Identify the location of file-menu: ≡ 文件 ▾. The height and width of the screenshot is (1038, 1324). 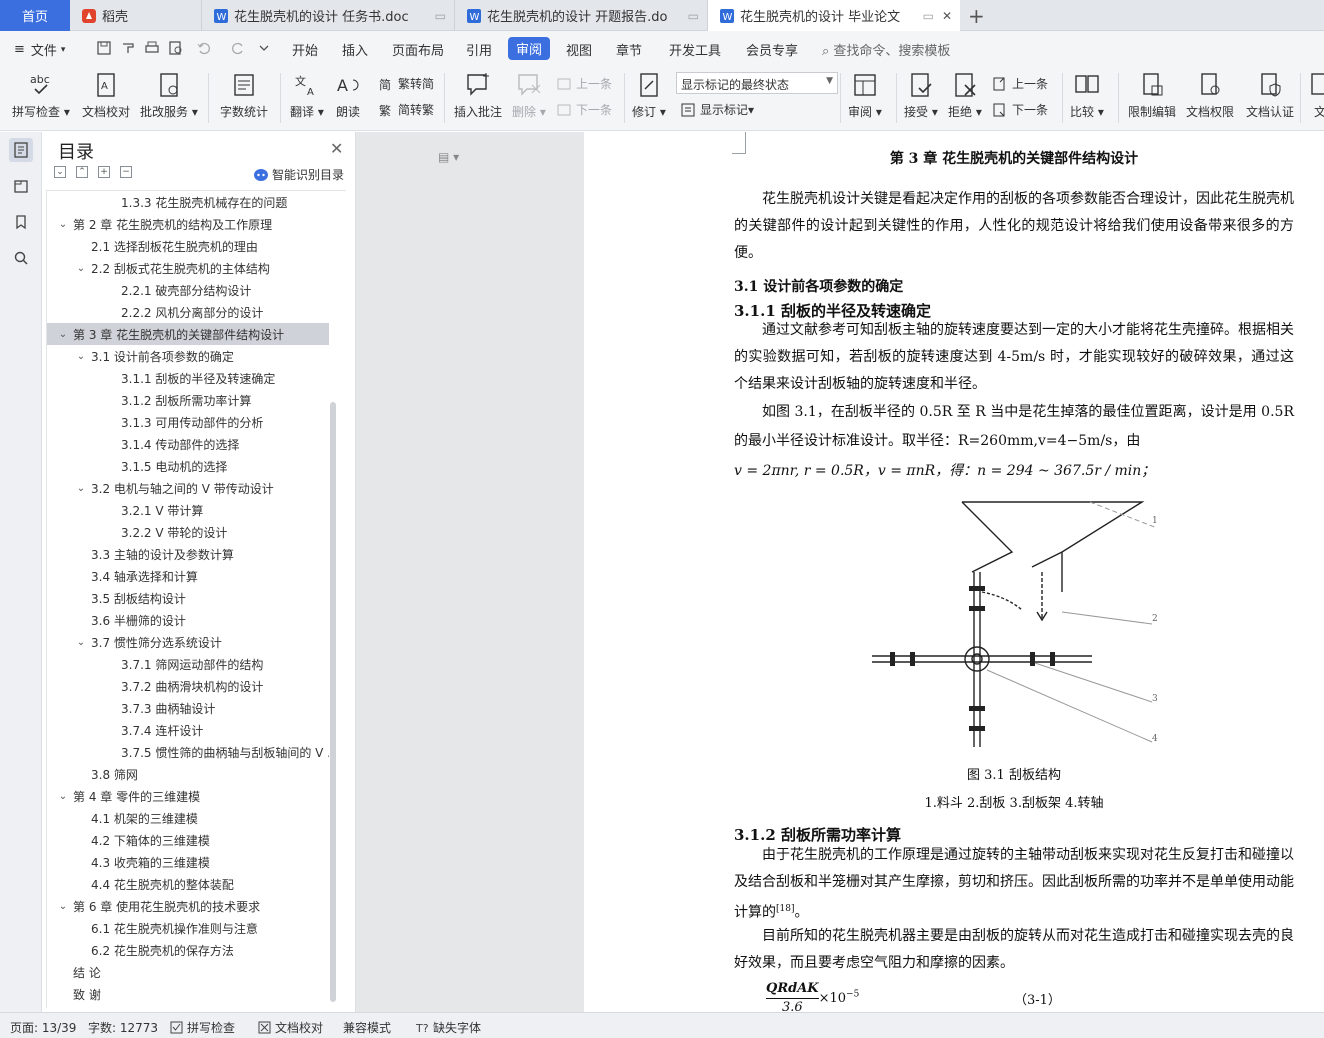
(39, 49).